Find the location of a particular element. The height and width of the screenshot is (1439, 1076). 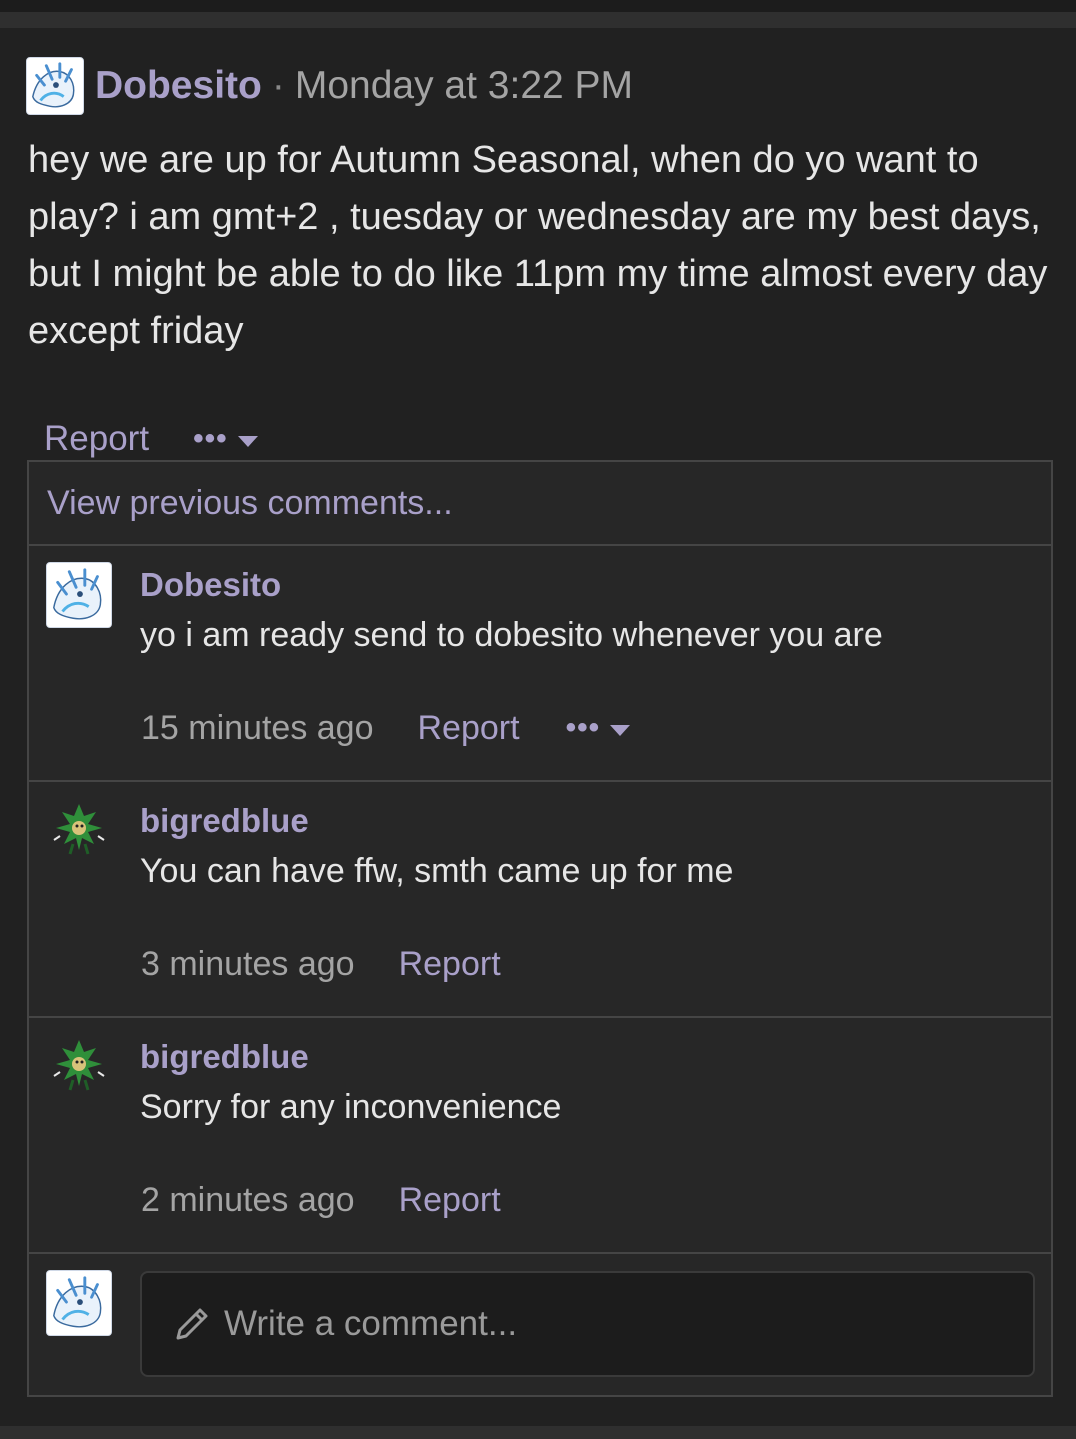

comment-meta: 3 minutes ago Report is located at coordinates (321, 964).